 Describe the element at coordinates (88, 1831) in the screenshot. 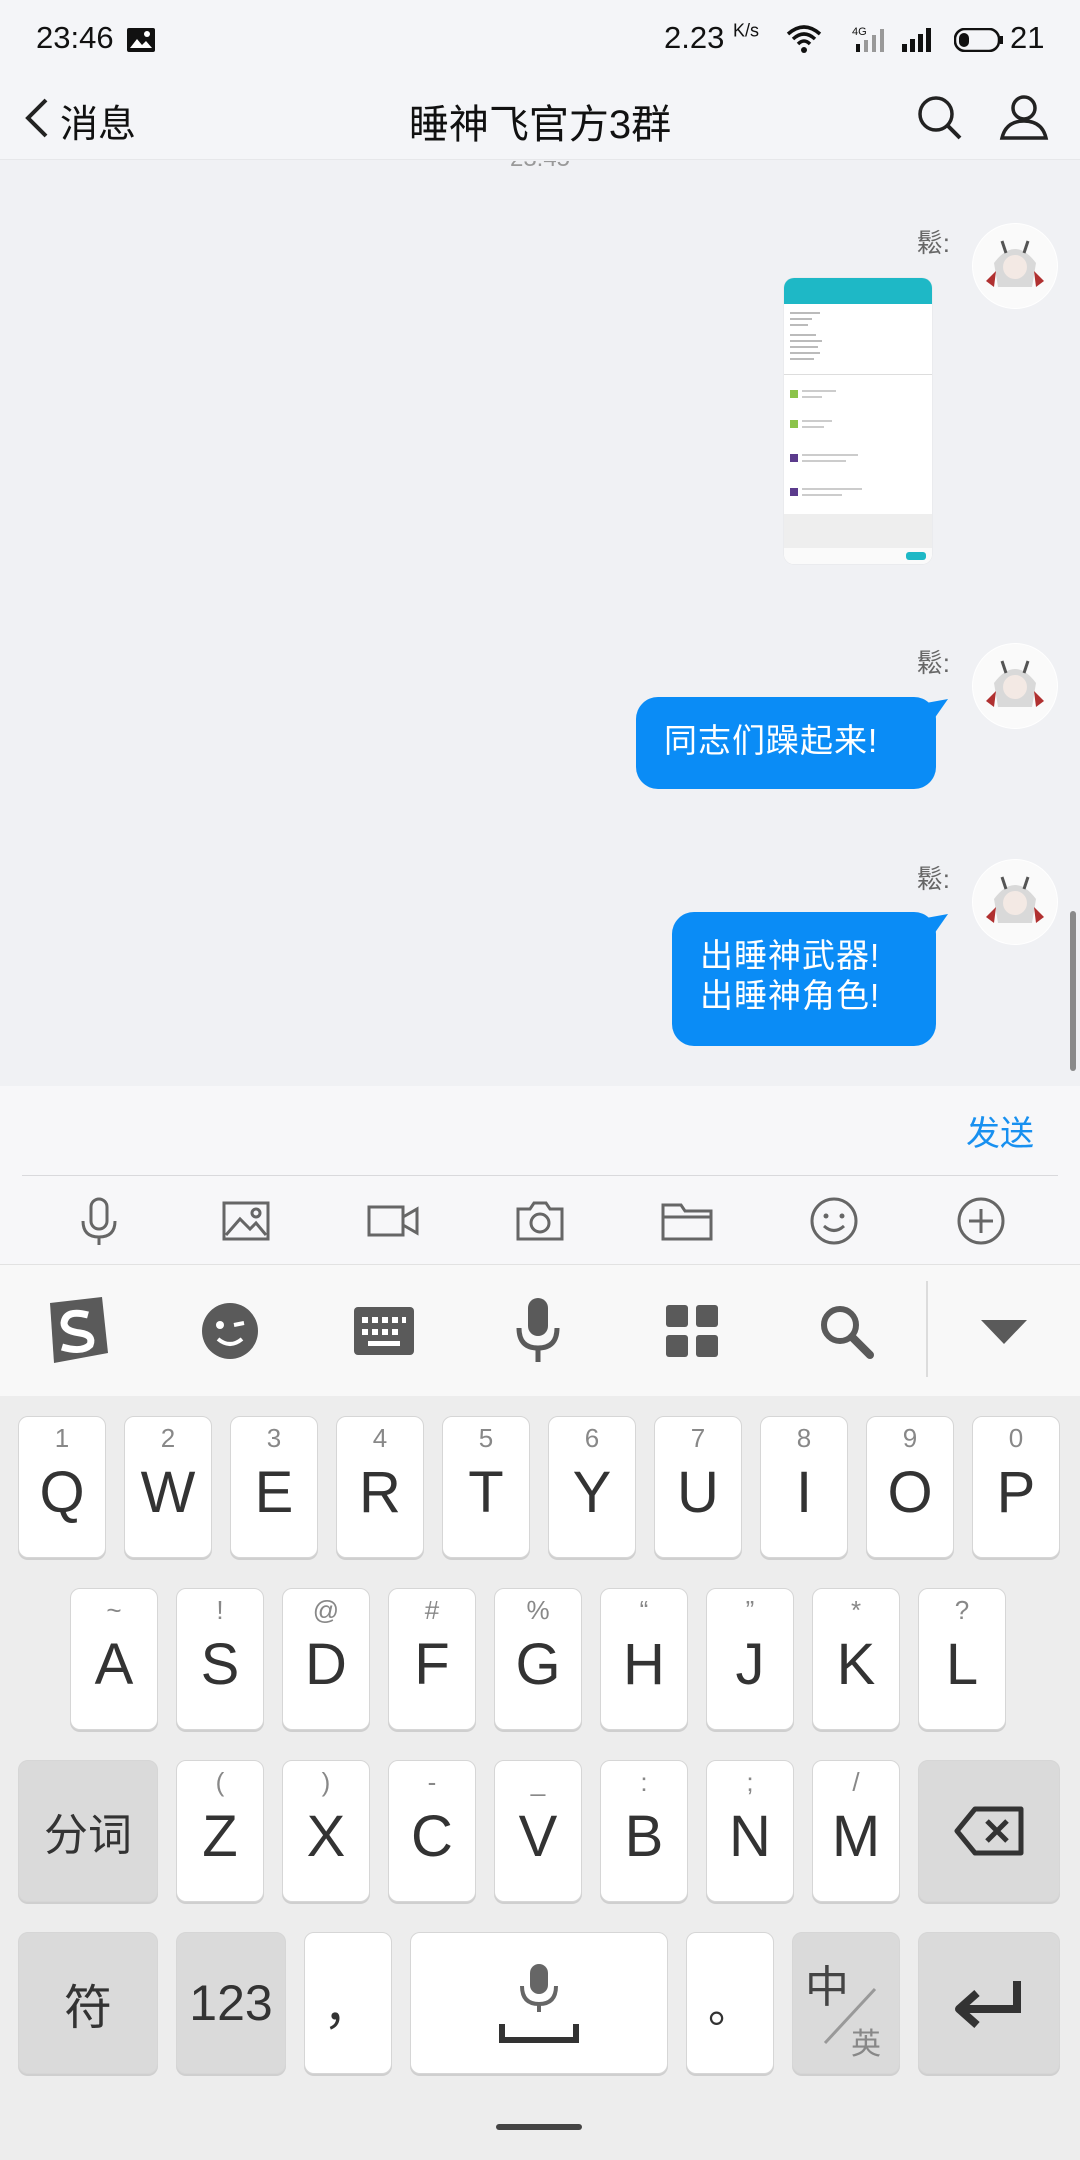

I see `key-fenci: 分词` at that location.